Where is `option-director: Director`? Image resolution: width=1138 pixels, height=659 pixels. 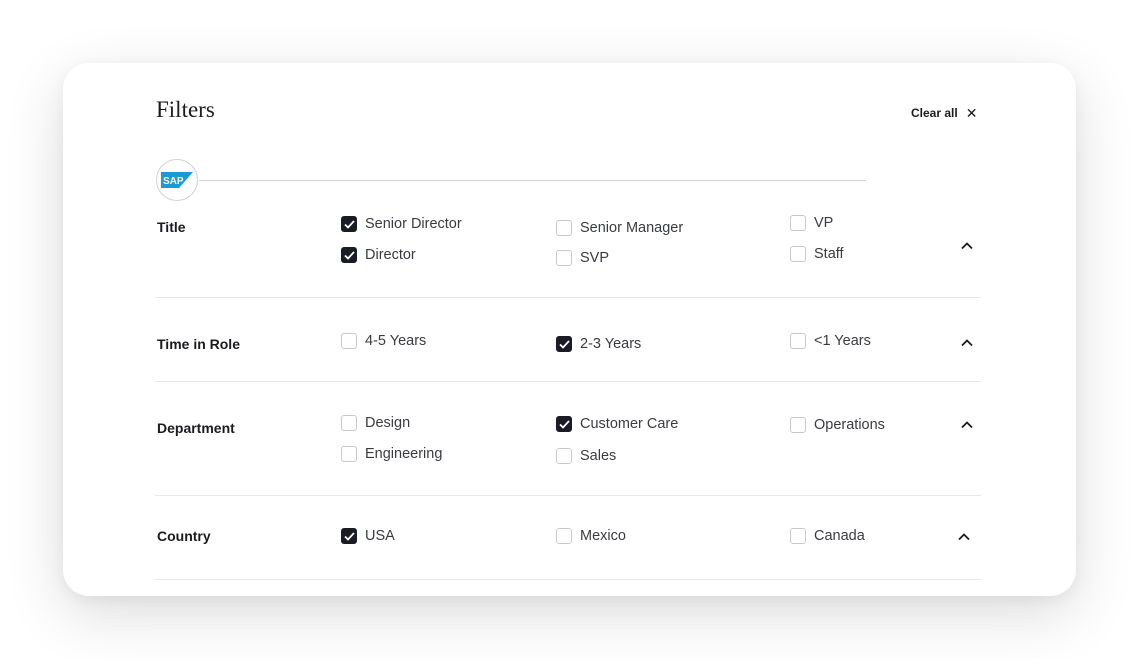
option-director: Director is located at coordinates (378, 255).